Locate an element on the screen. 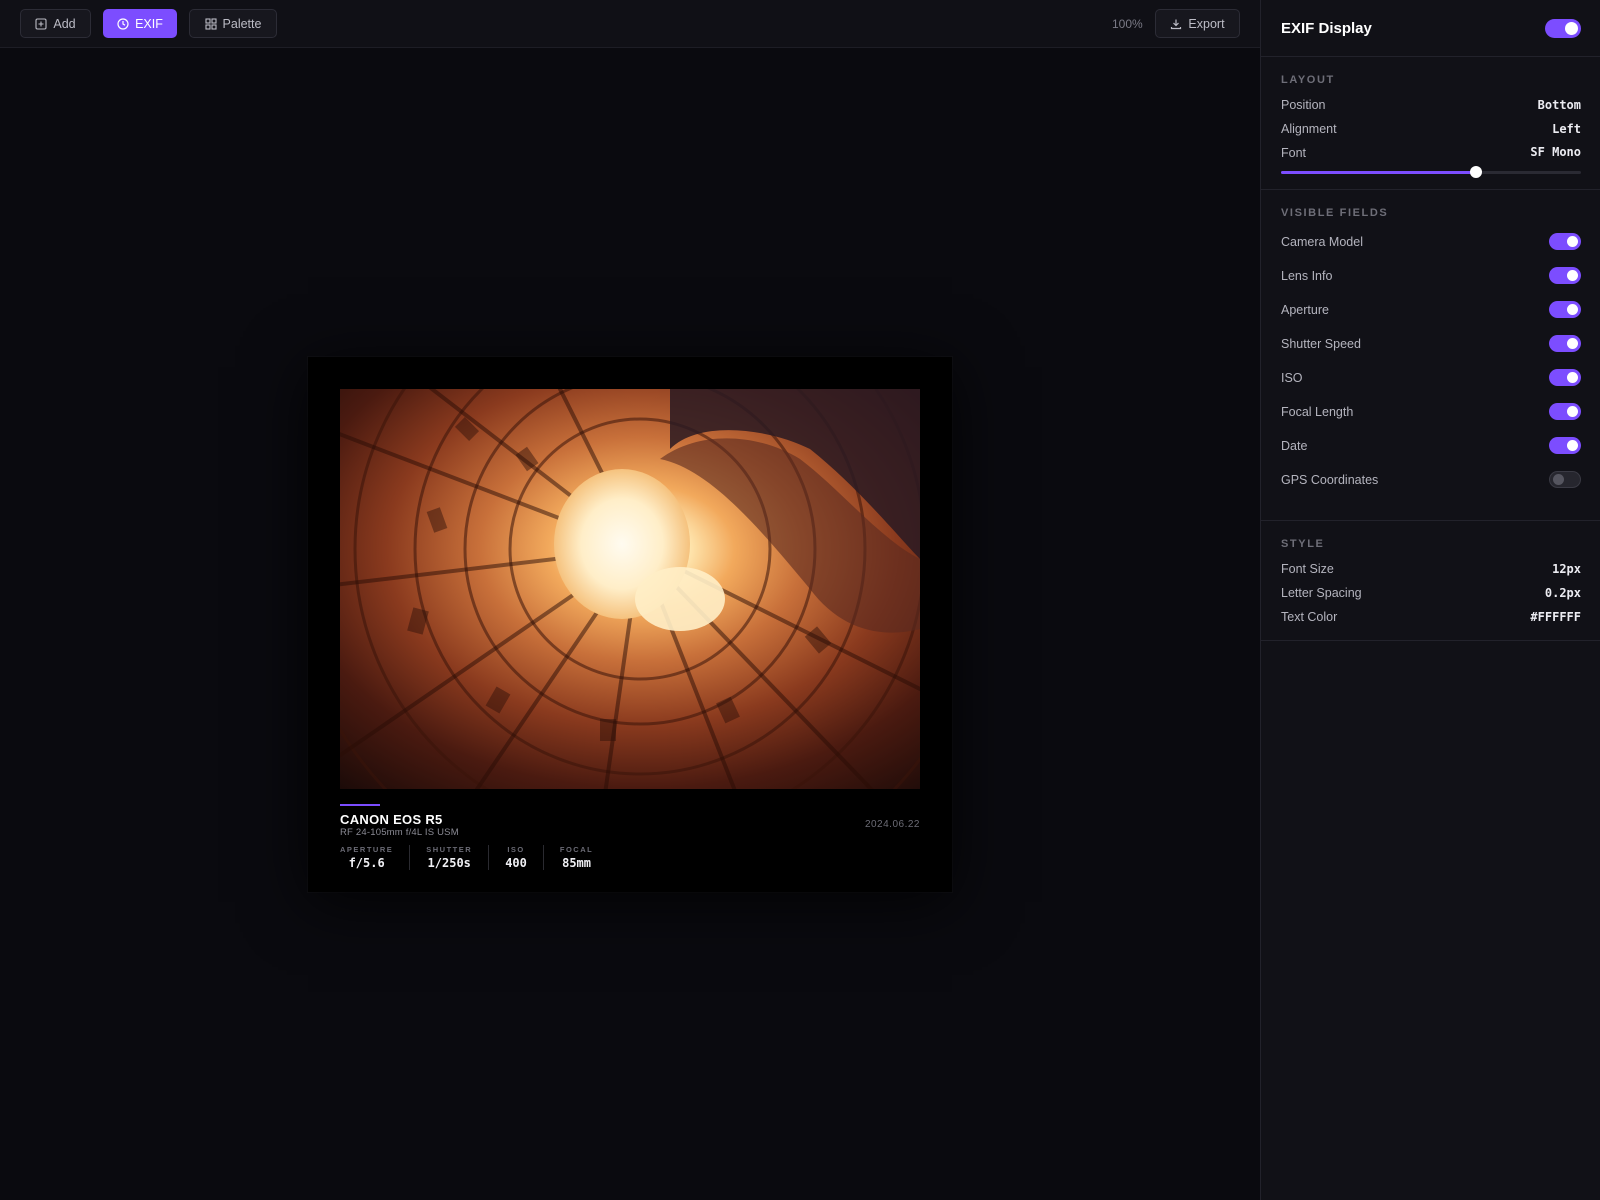  field-label: GPS Coordinates is located at coordinates (1330, 480).